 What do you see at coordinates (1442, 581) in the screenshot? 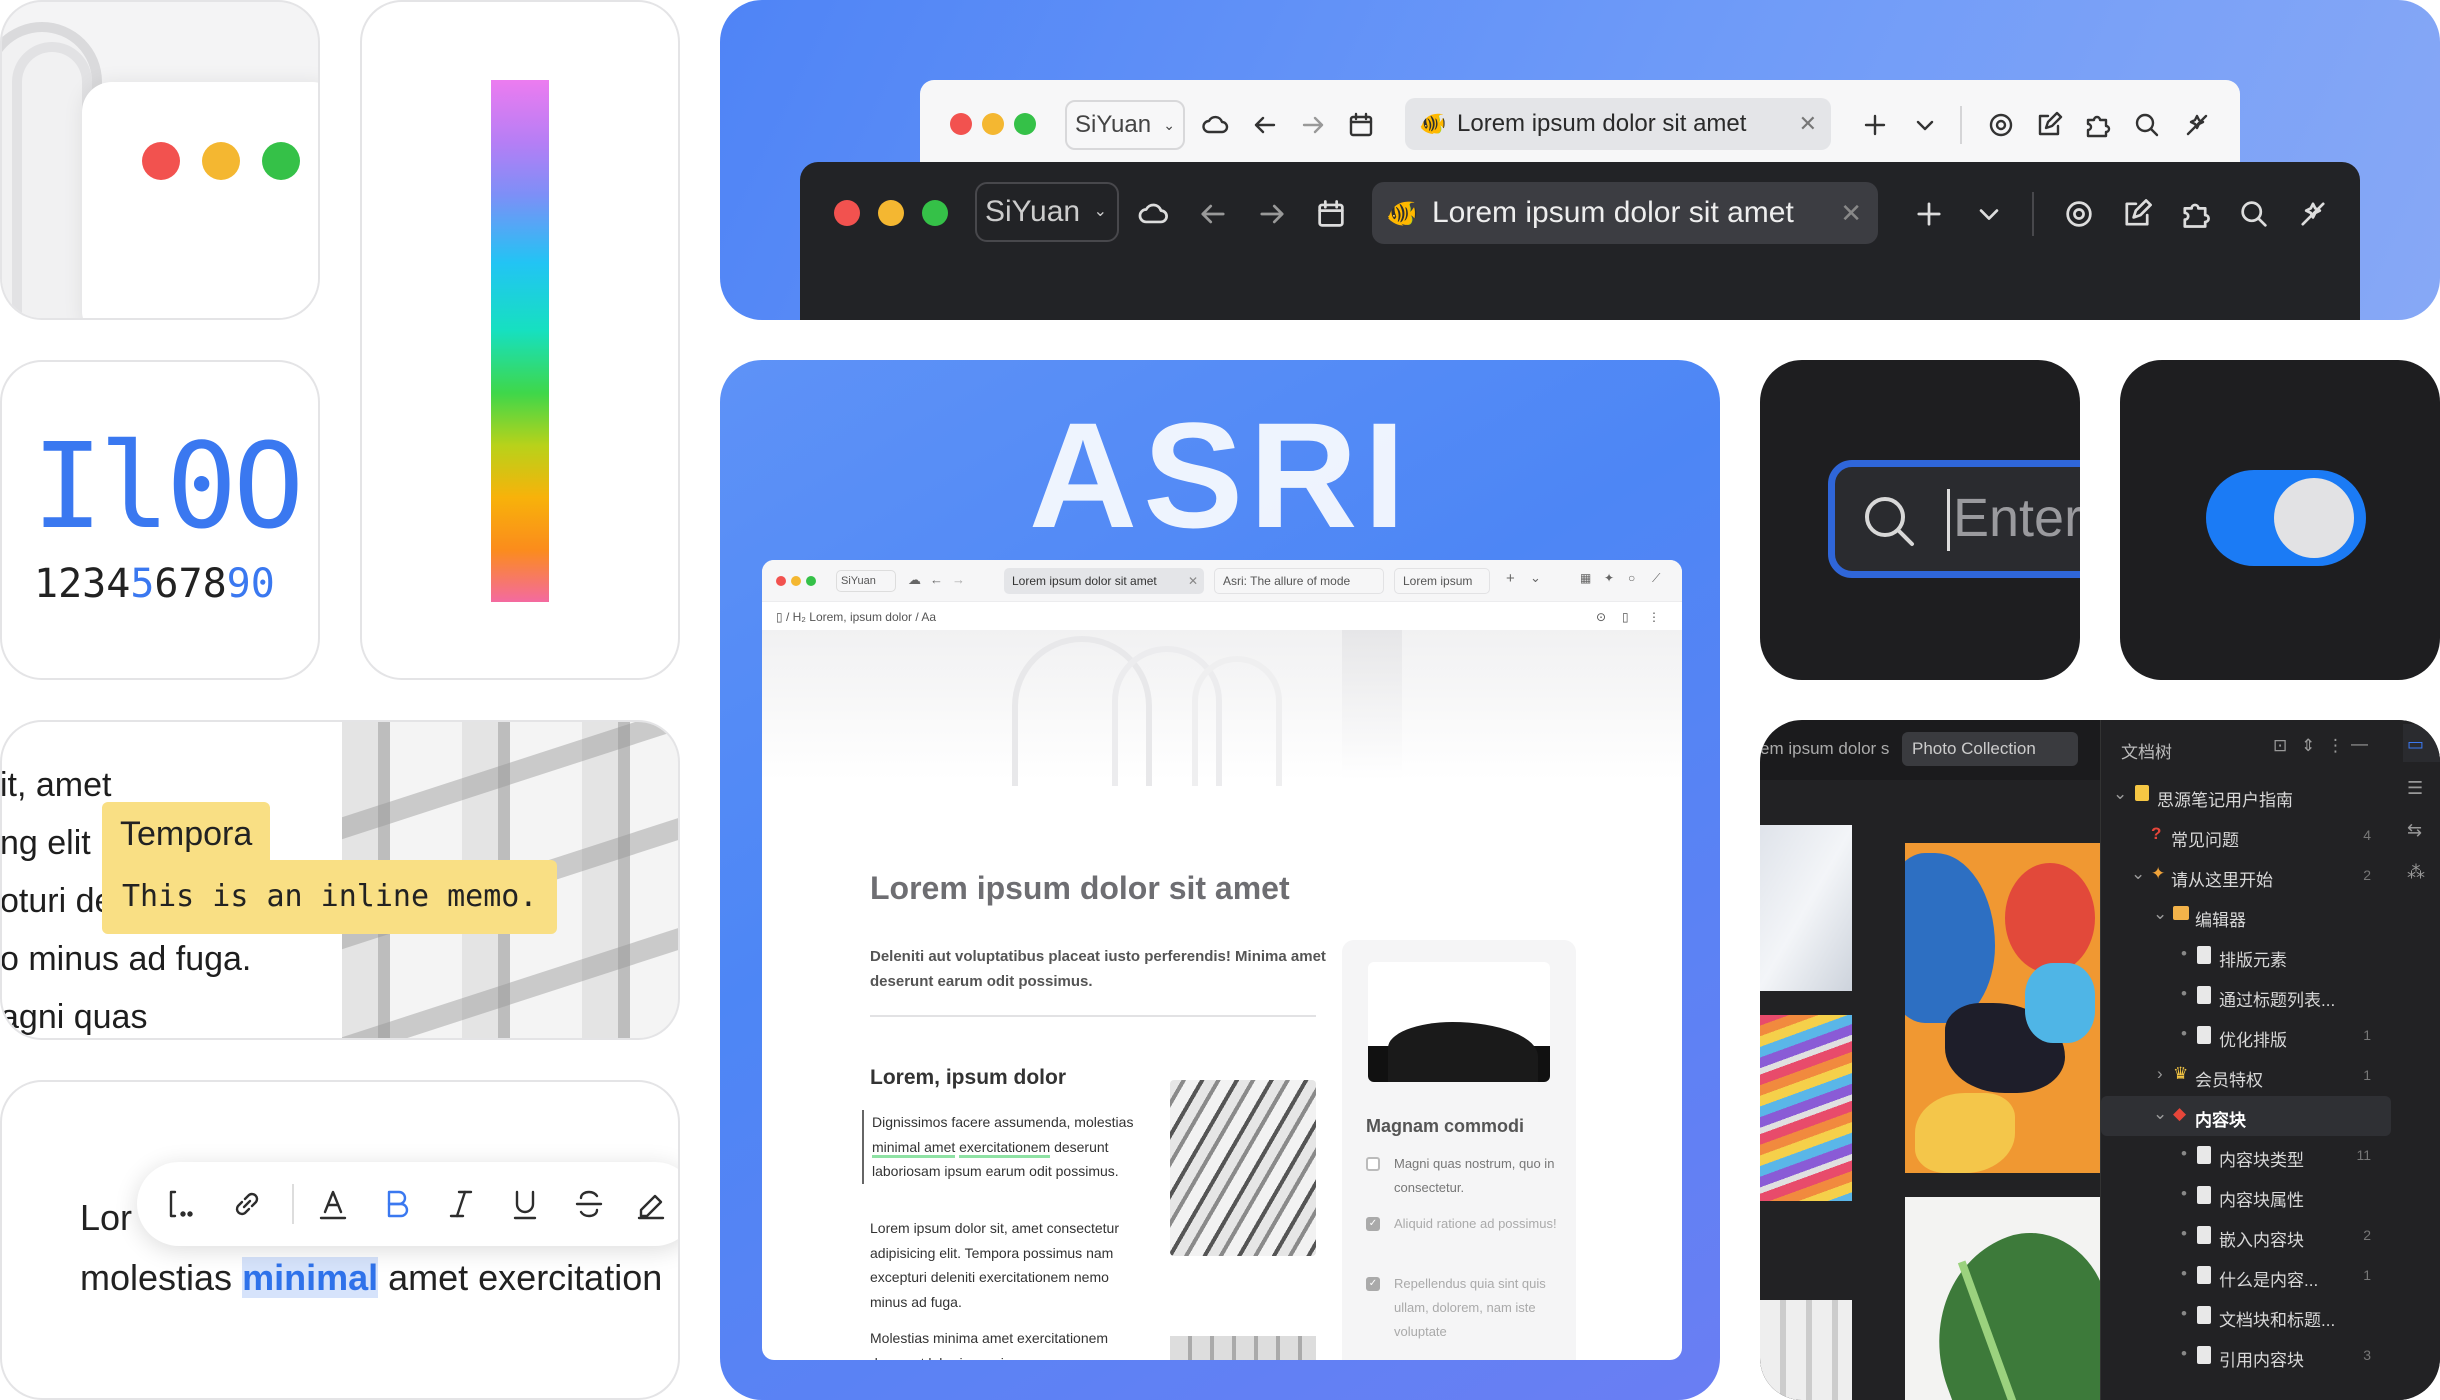
I see `tab: Lorem ipsum` at bounding box center [1442, 581].